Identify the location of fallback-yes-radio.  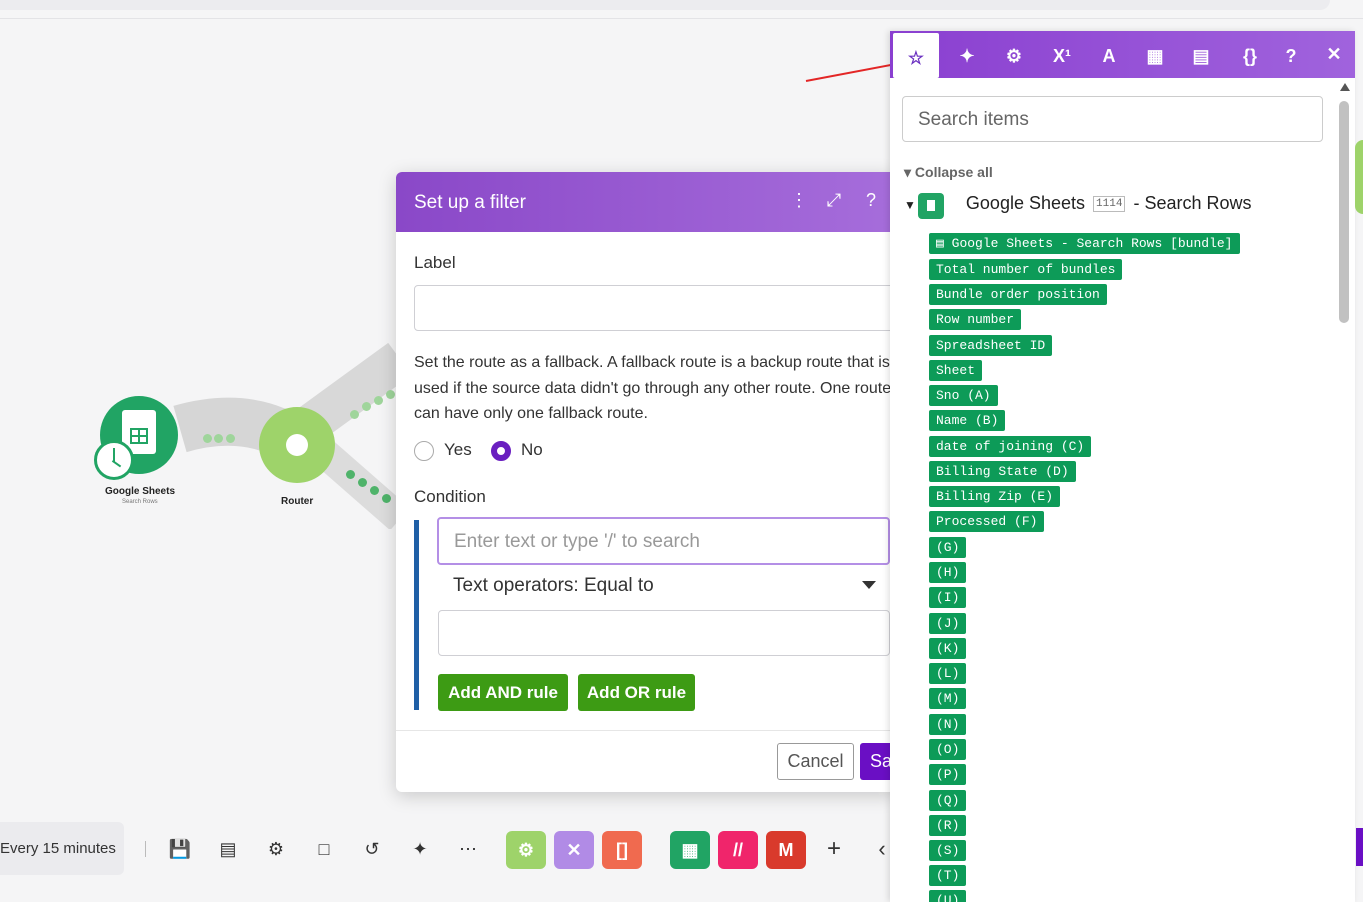
(424, 451).